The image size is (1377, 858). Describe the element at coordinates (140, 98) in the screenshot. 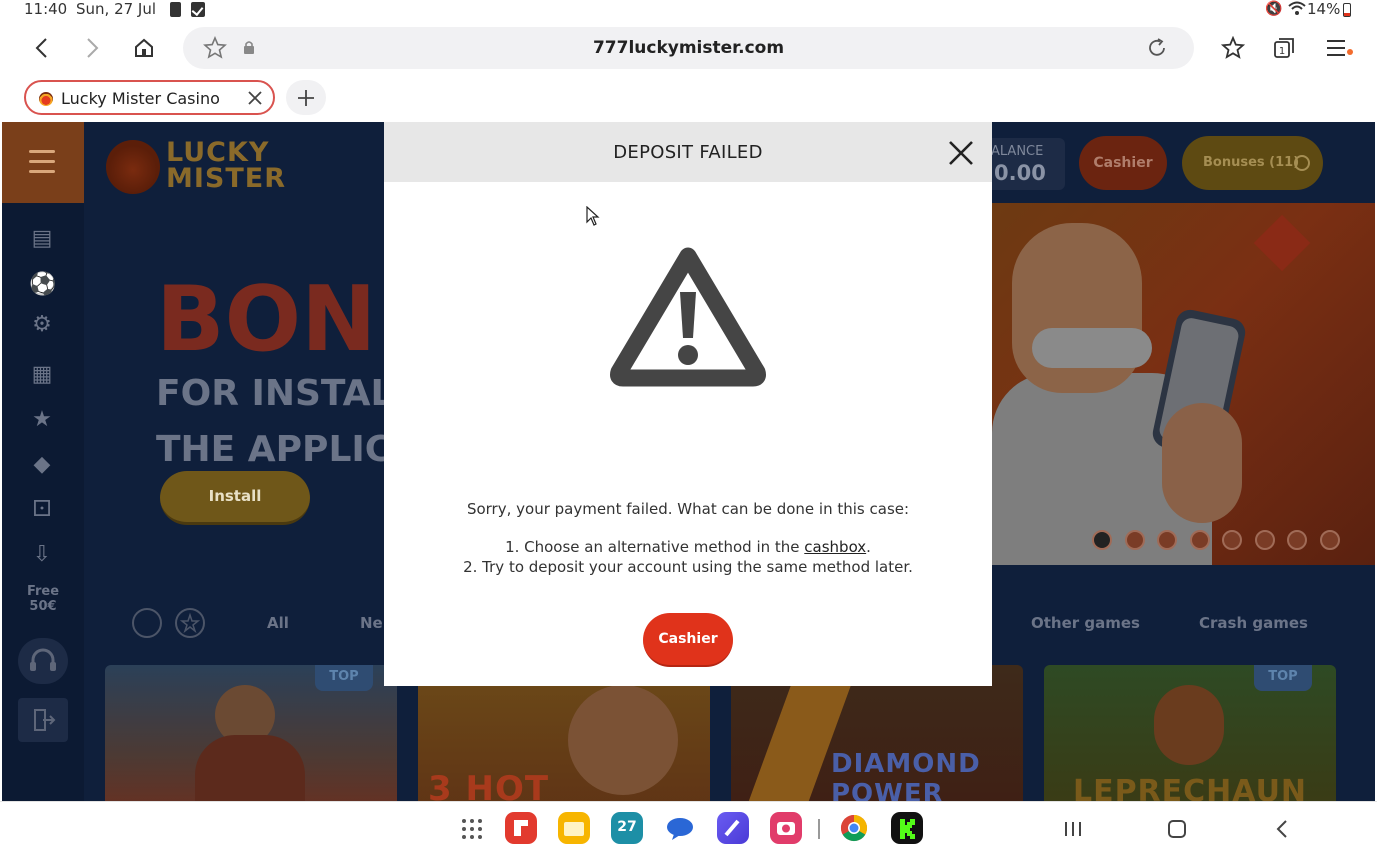

I see `tab-title: Lucky Mister Casino` at that location.